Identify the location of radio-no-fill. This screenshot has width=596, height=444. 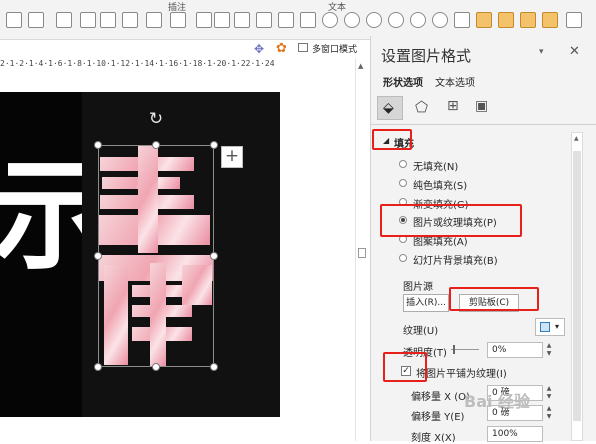
(403, 164).